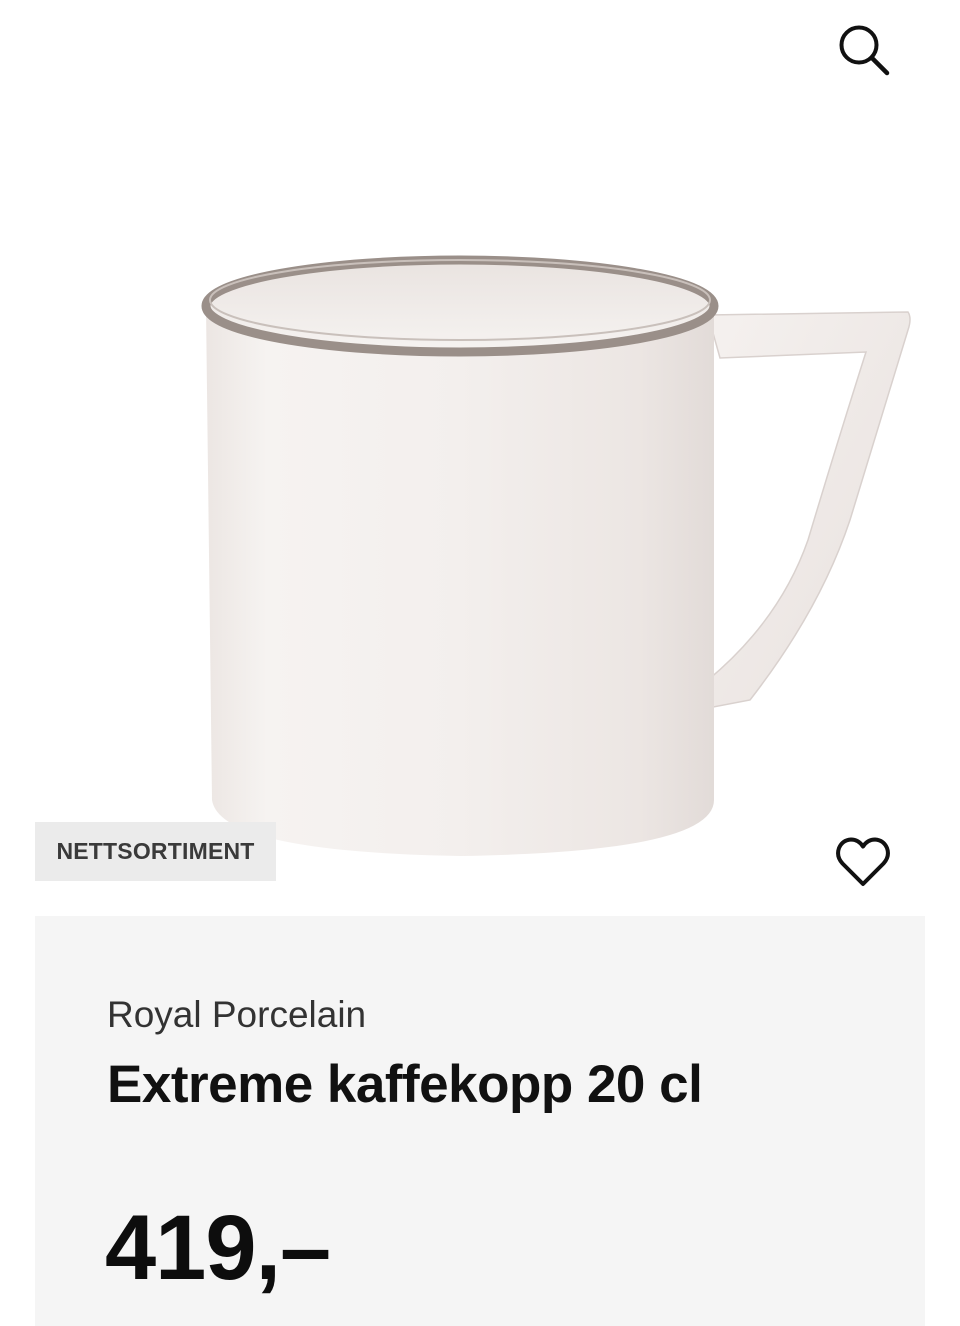 This screenshot has height=1326, width=960. I want to click on nettsortiment-badge: NETTSORTIMENT, so click(155, 851).